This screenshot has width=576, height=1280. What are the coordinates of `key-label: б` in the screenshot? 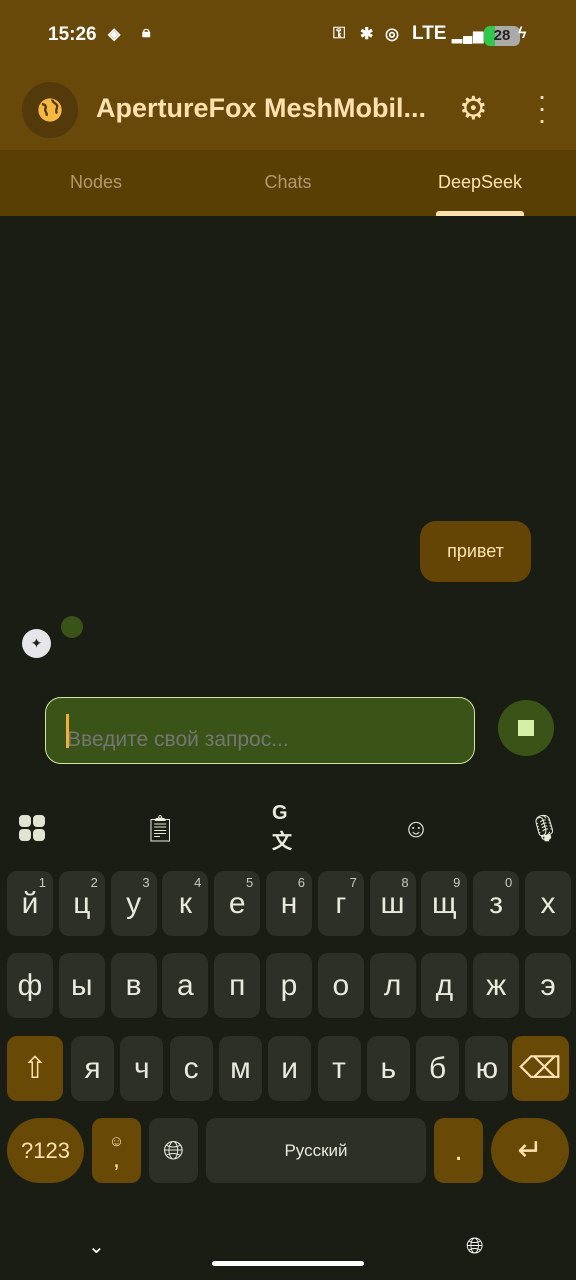 It's located at (438, 1068).